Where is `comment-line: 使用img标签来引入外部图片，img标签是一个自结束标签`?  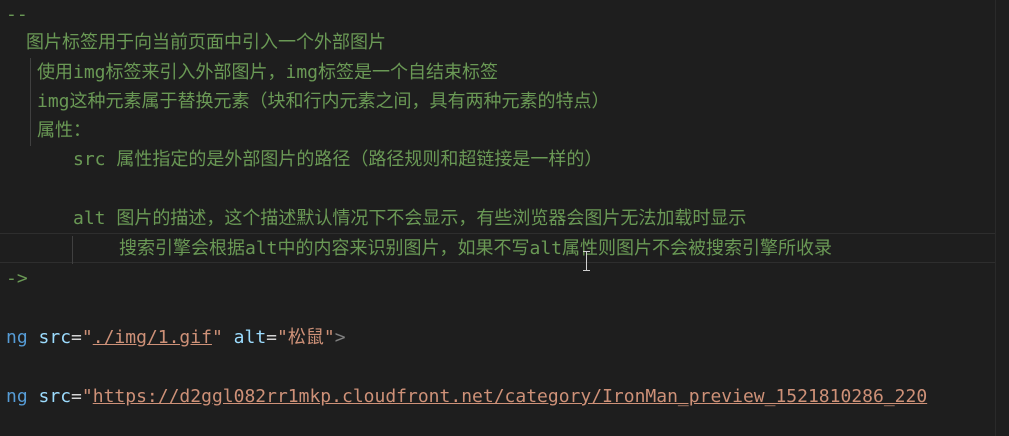
comment-line: 使用img标签来引入外部图片，img标签是一个自结束标签 is located at coordinates (268, 72).